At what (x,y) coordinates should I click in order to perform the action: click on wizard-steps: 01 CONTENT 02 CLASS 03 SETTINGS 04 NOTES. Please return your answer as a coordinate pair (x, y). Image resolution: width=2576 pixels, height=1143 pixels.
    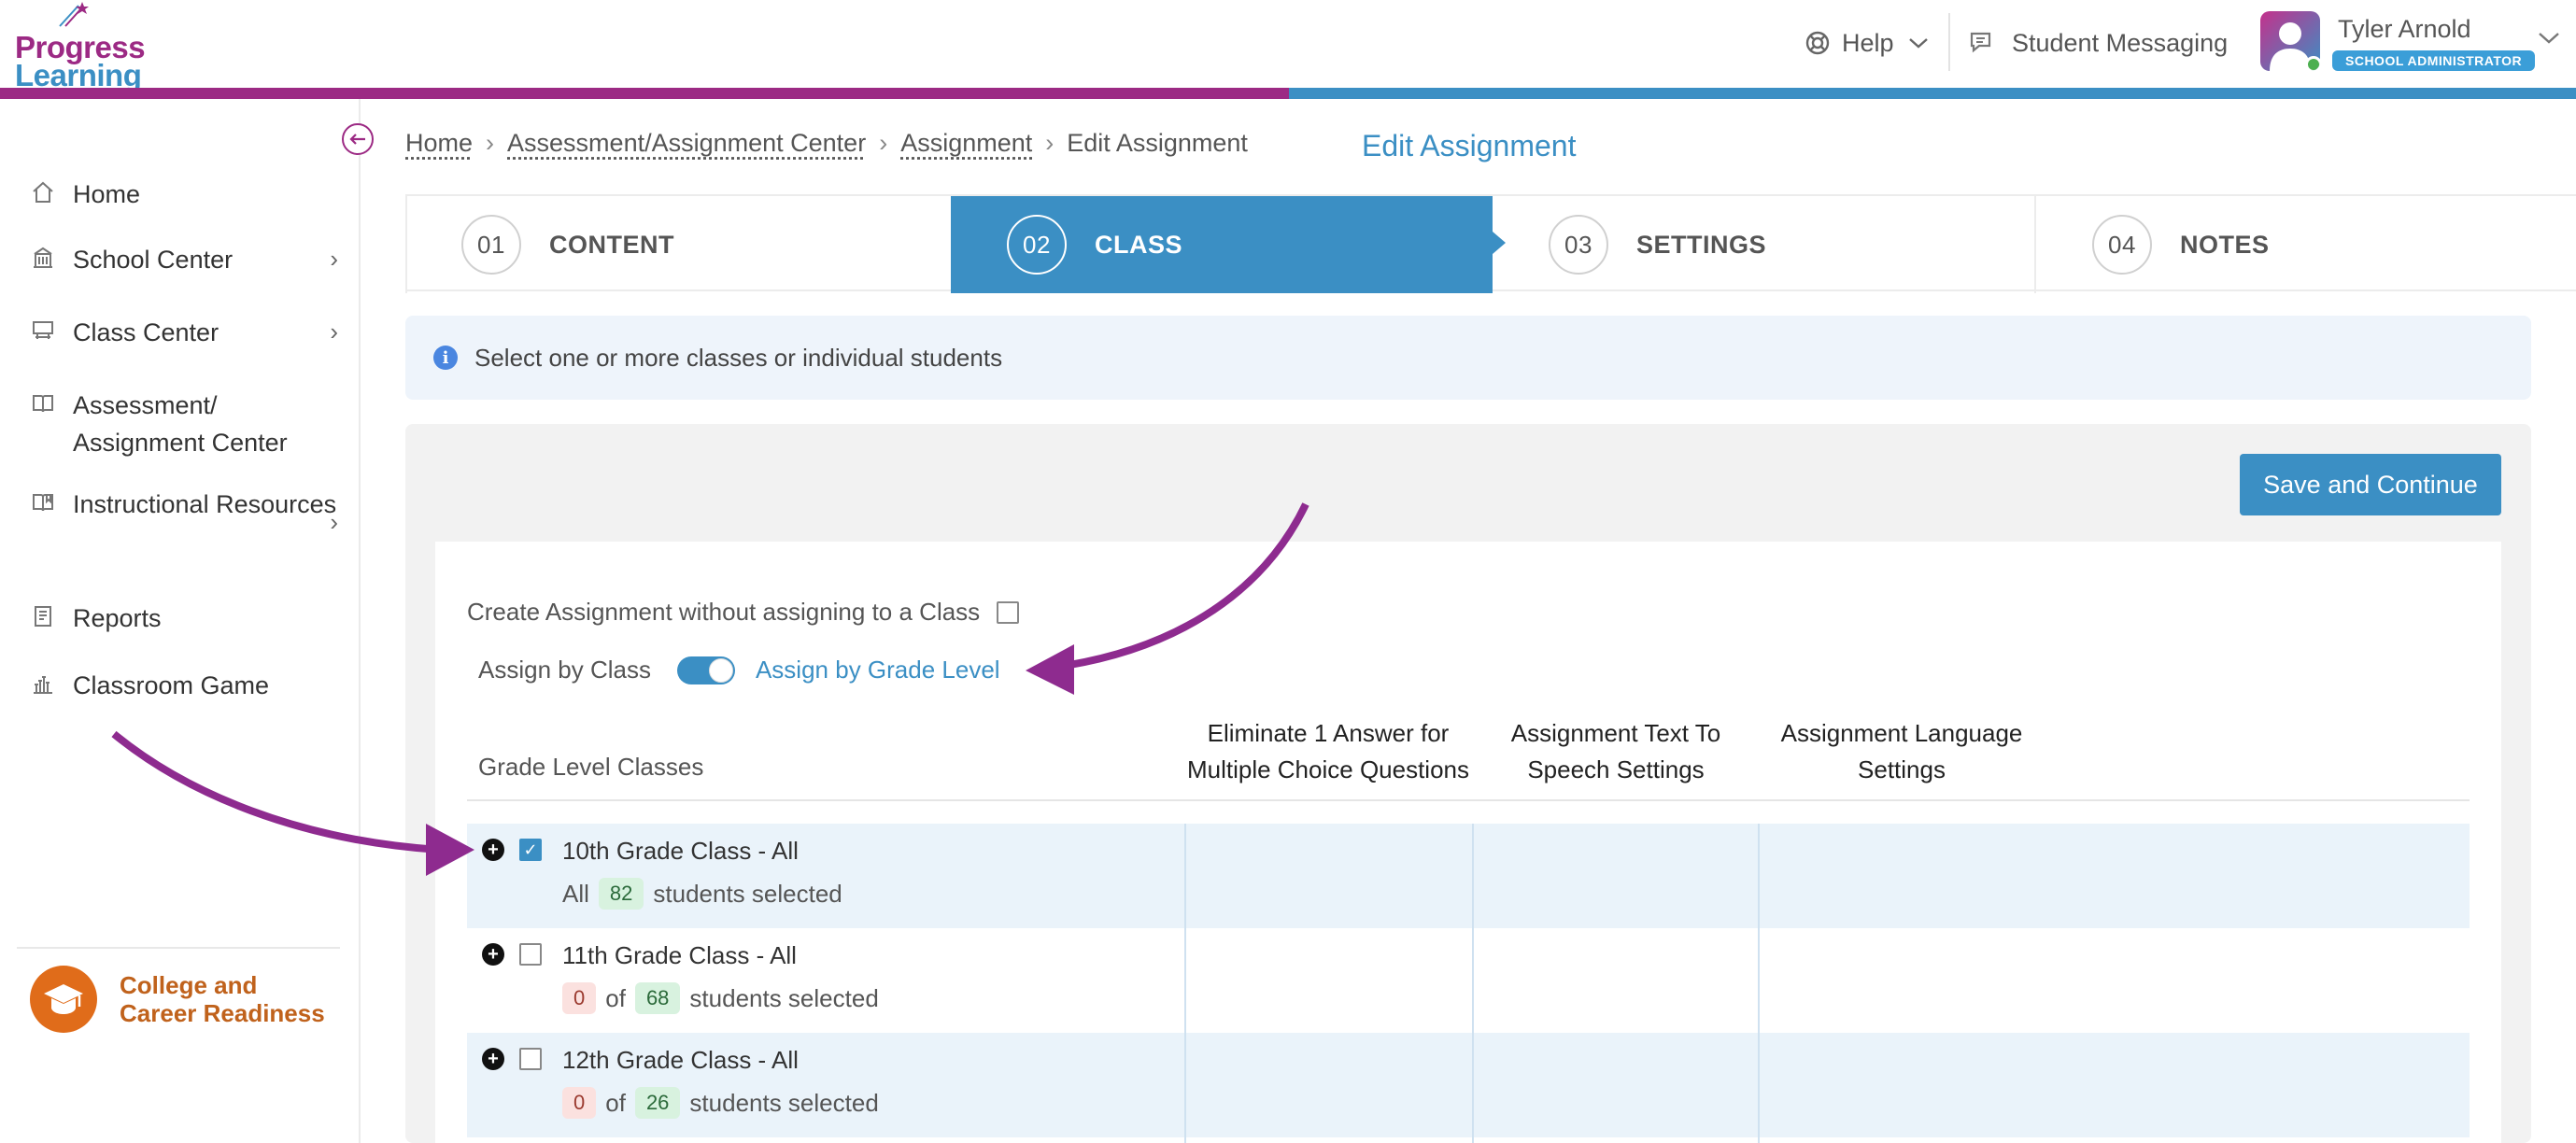
    Looking at the image, I should click on (1490, 243).